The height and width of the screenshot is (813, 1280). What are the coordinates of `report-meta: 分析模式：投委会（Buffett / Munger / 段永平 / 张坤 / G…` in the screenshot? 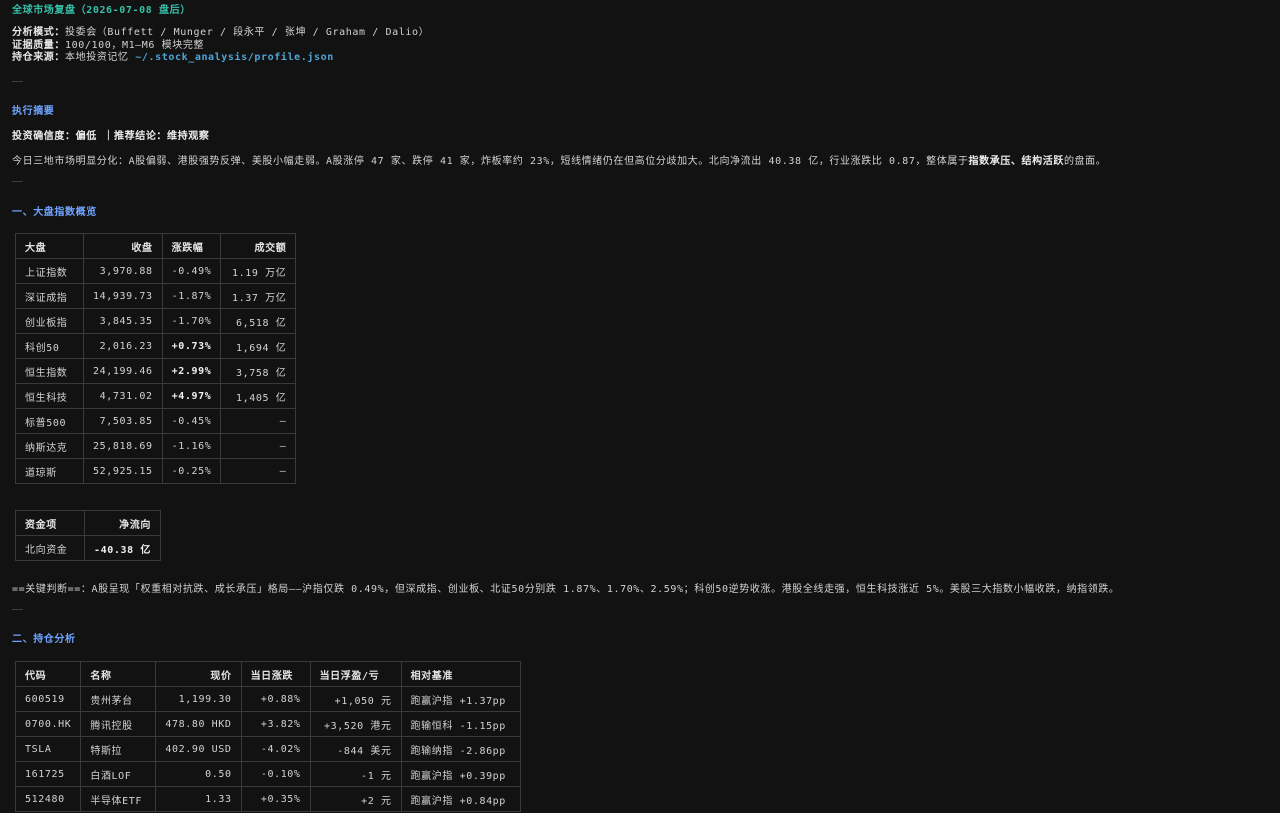 It's located at (220, 46).